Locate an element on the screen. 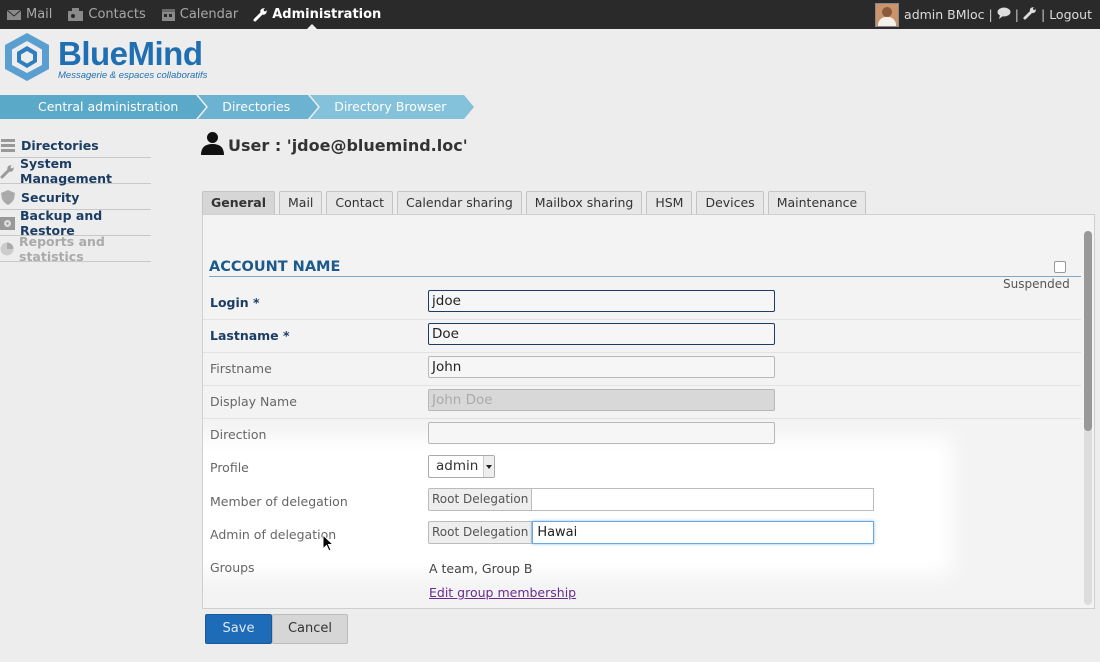  direction-label: Direction is located at coordinates (238, 434).